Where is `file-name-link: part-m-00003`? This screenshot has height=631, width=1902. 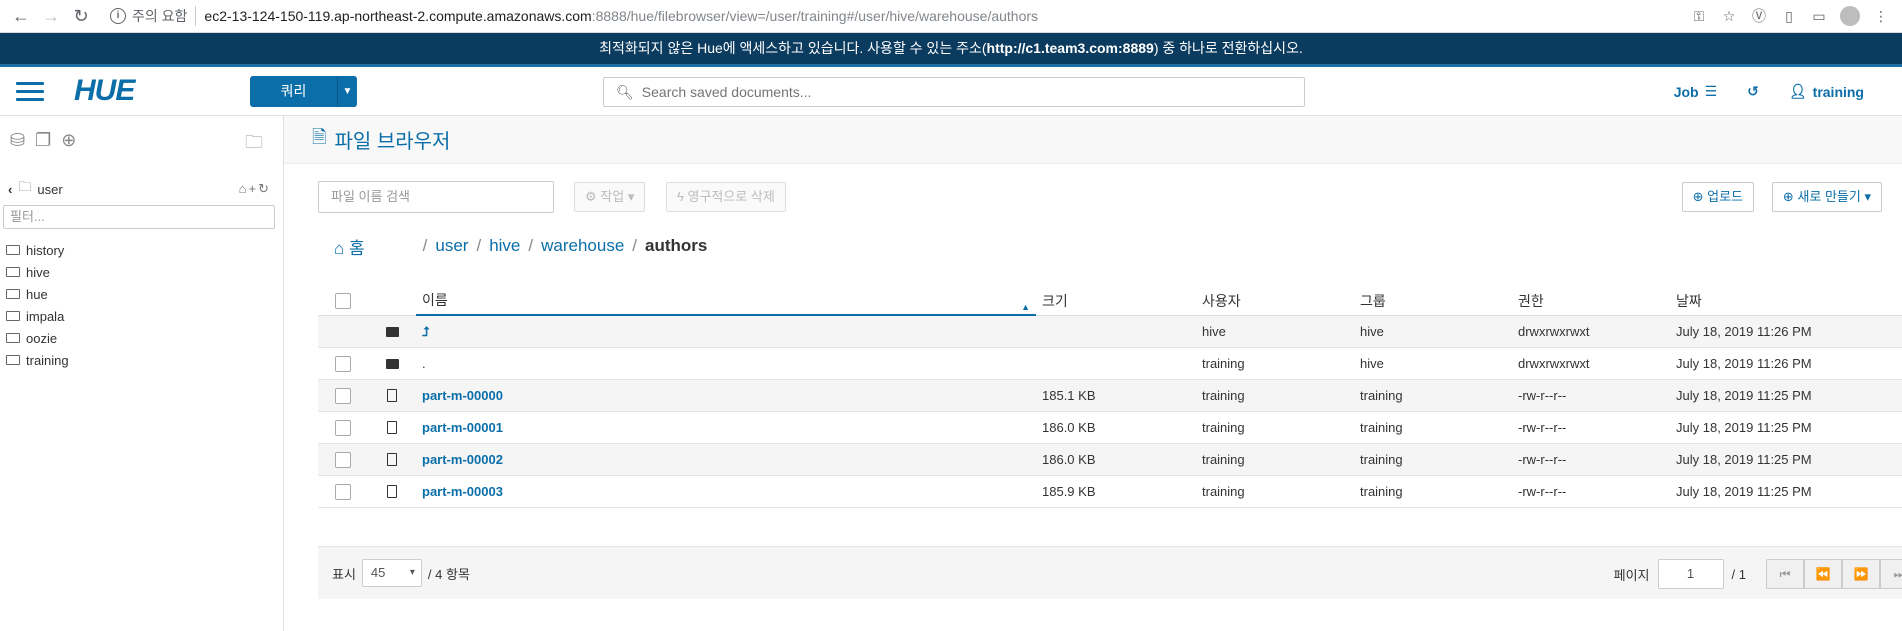
file-name-link: part-m-00003 is located at coordinates (462, 491).